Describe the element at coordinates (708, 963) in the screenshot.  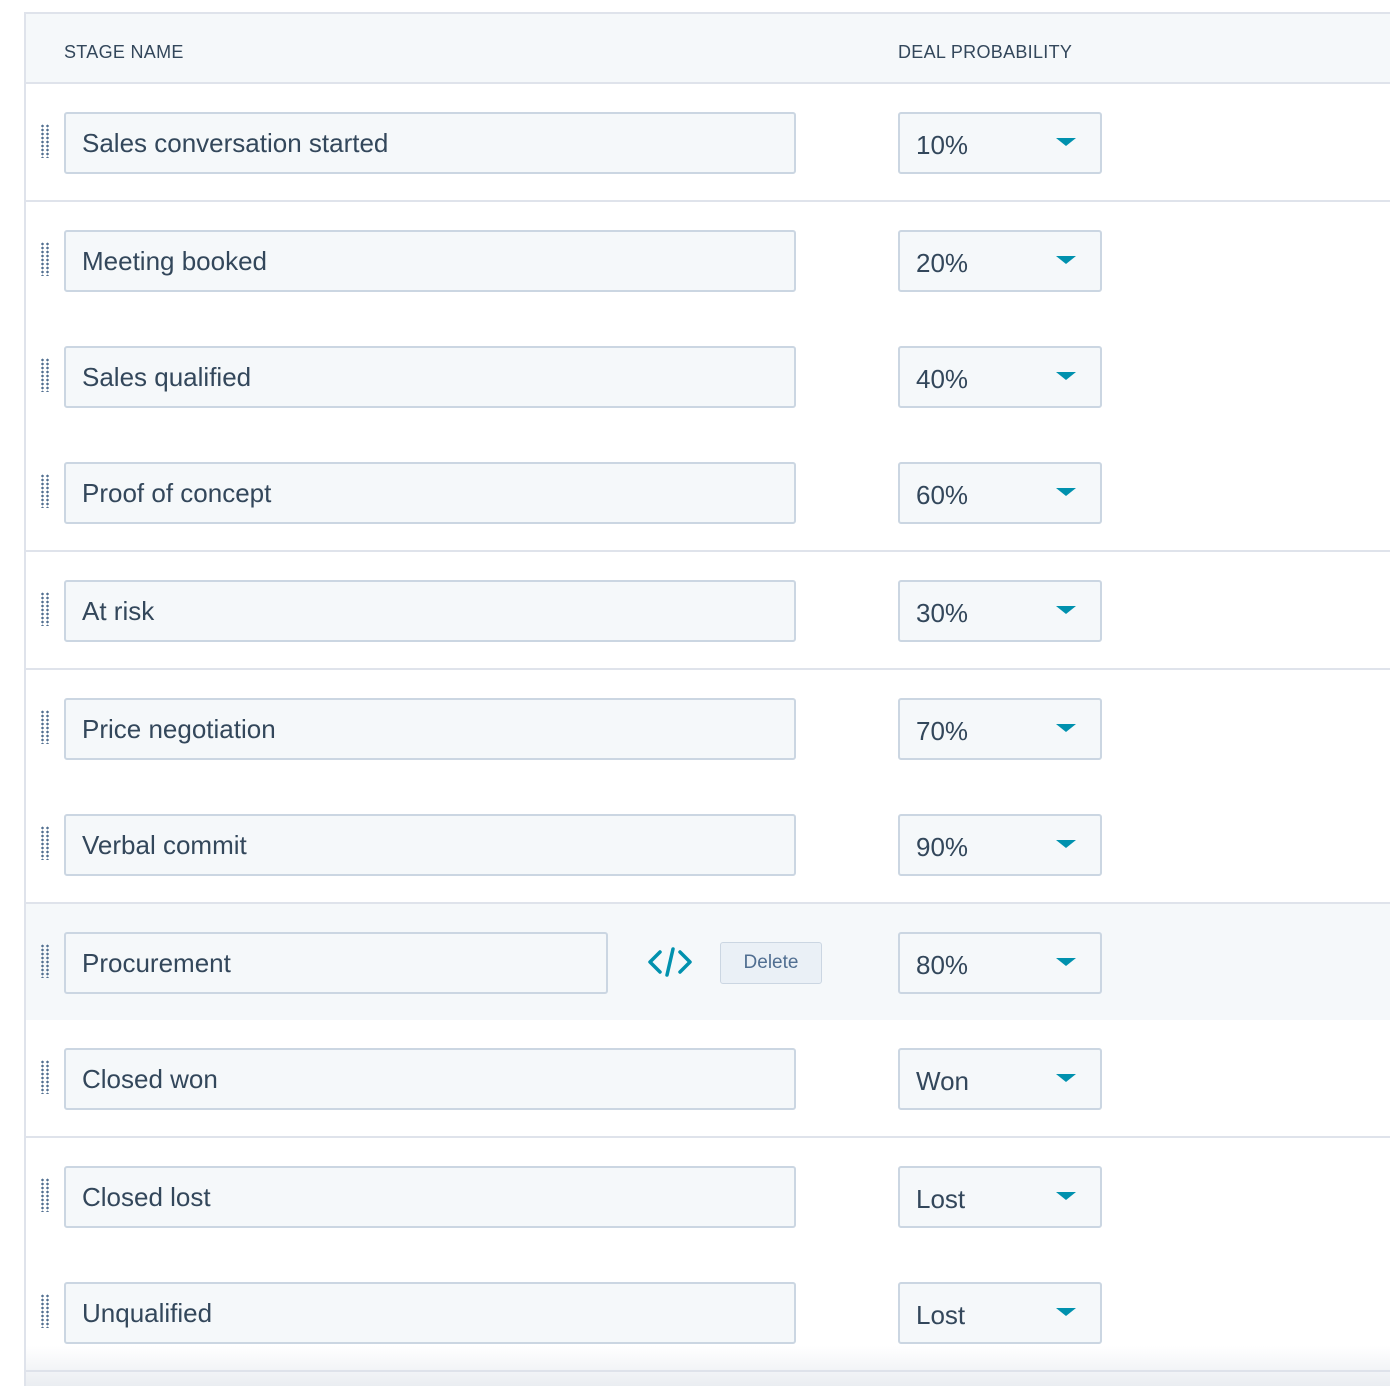
I see `table-row: Delete 80%` at that location.